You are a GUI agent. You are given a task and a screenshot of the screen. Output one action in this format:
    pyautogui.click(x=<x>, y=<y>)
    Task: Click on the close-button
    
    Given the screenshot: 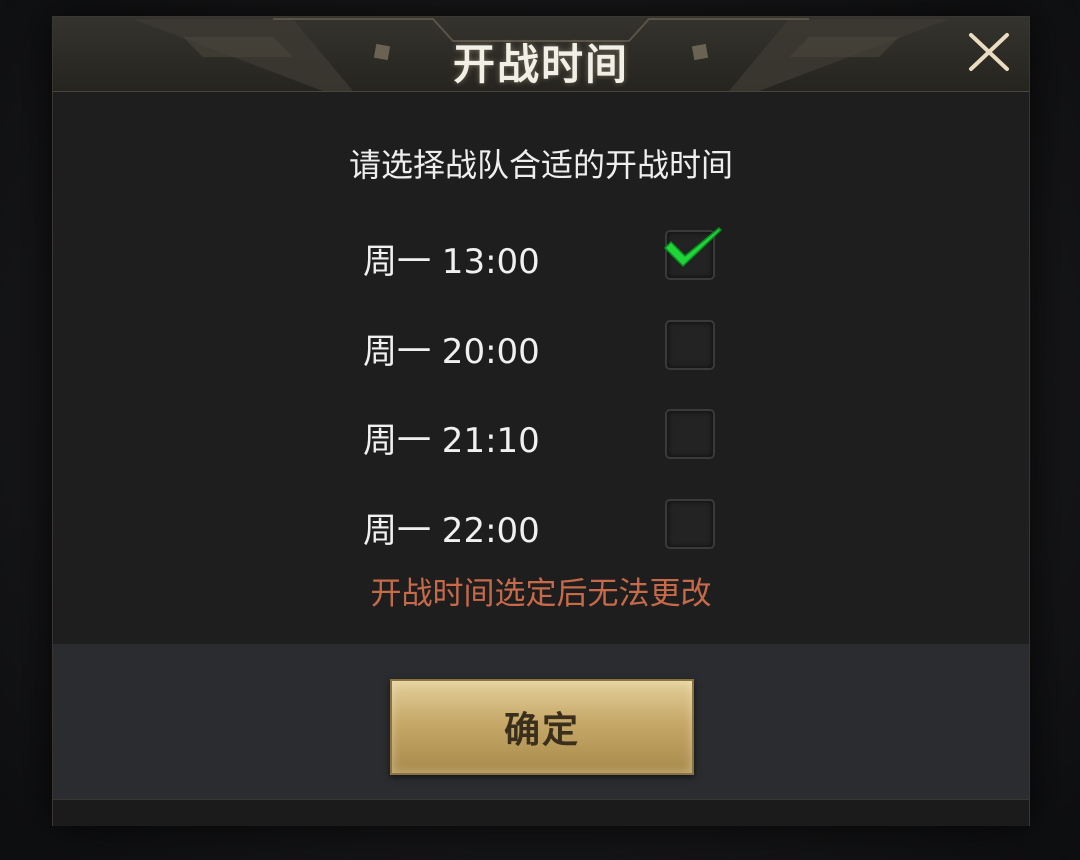 What is the action you would take?
    pyautogui.click(x=990, y=52)
    